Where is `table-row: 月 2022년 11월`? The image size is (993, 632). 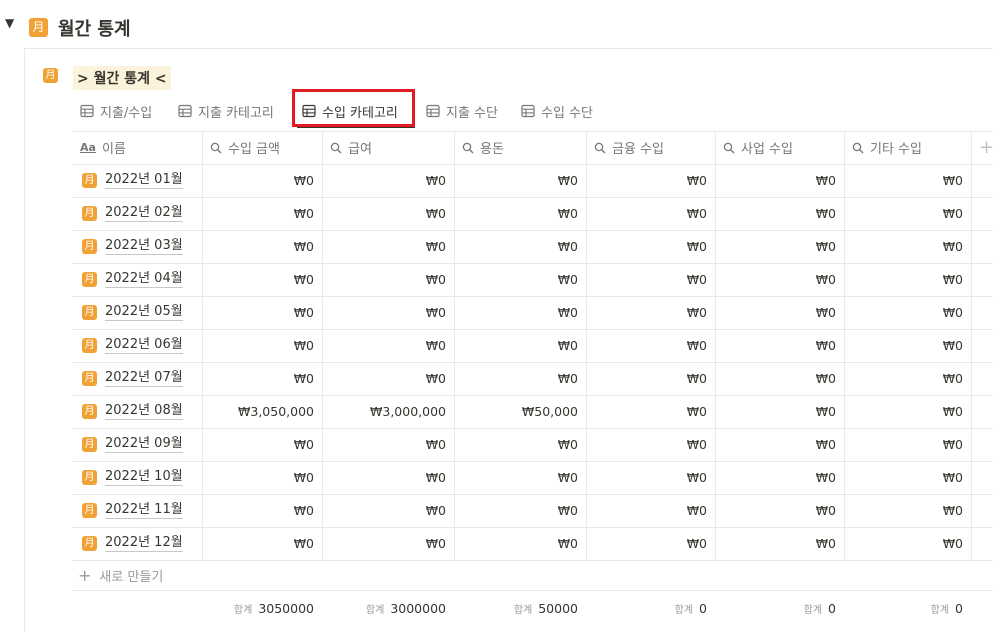
table-row: 月 2022년 11월 is located at coordinates (137, 510).